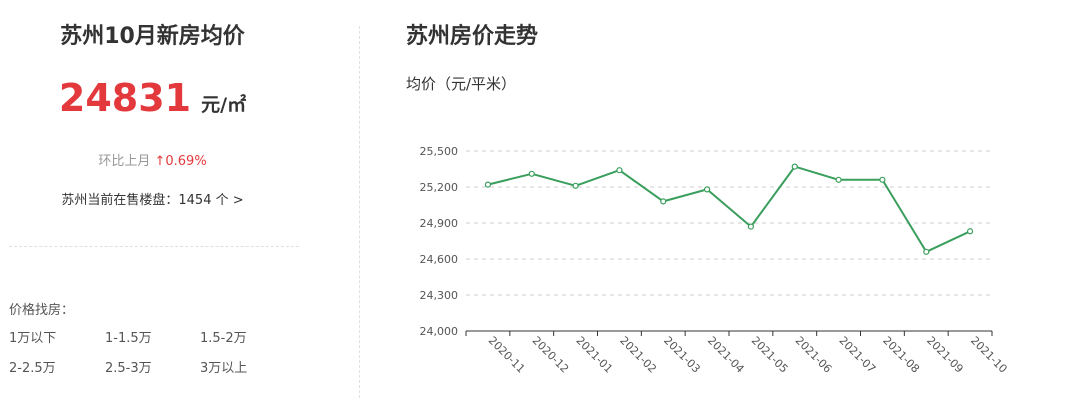 Image resolution: width=1075 pixels, height=413 pixels. Describe the element at coordinates (439, 259) in the screenshot. I see `y-tick-label: 24,600` at that location.